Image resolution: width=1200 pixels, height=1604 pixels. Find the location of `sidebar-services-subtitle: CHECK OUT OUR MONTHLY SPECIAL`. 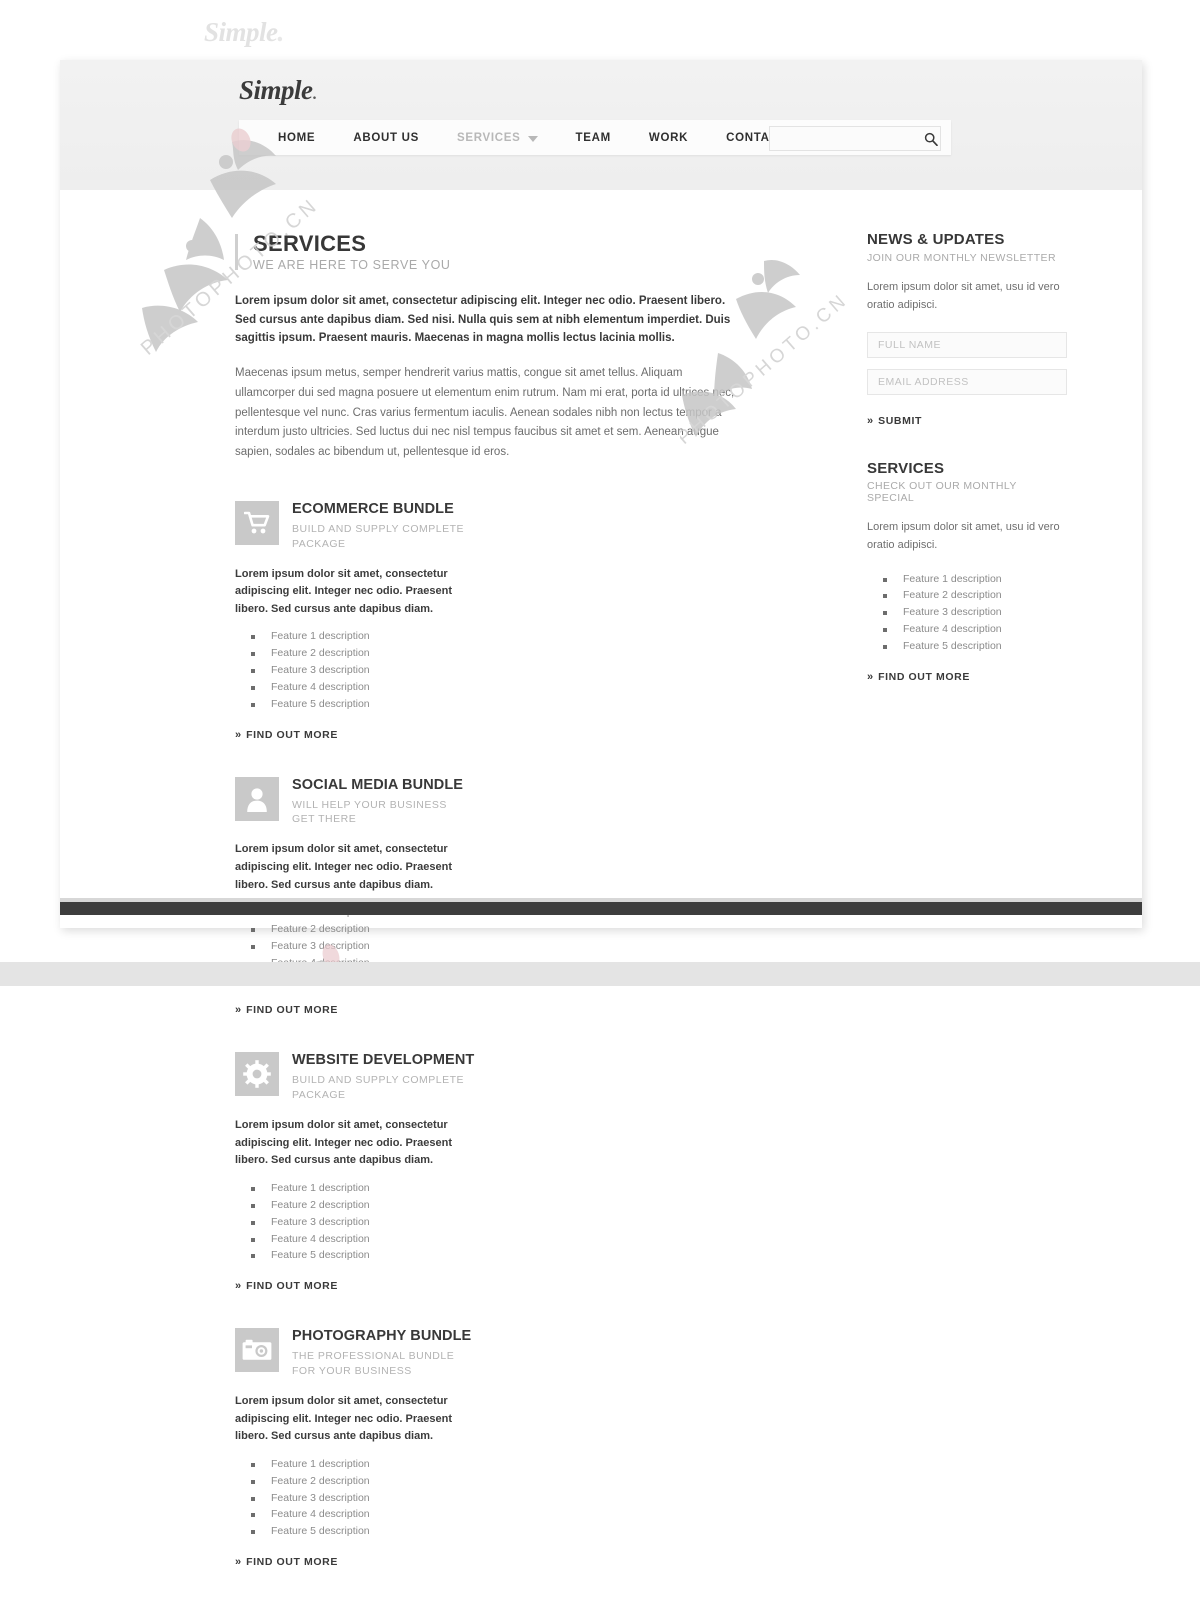

sidebar-services-subtitle: CHECK OUT OUR MONTHLY SPECIAL is located at coordinates (942, 492).